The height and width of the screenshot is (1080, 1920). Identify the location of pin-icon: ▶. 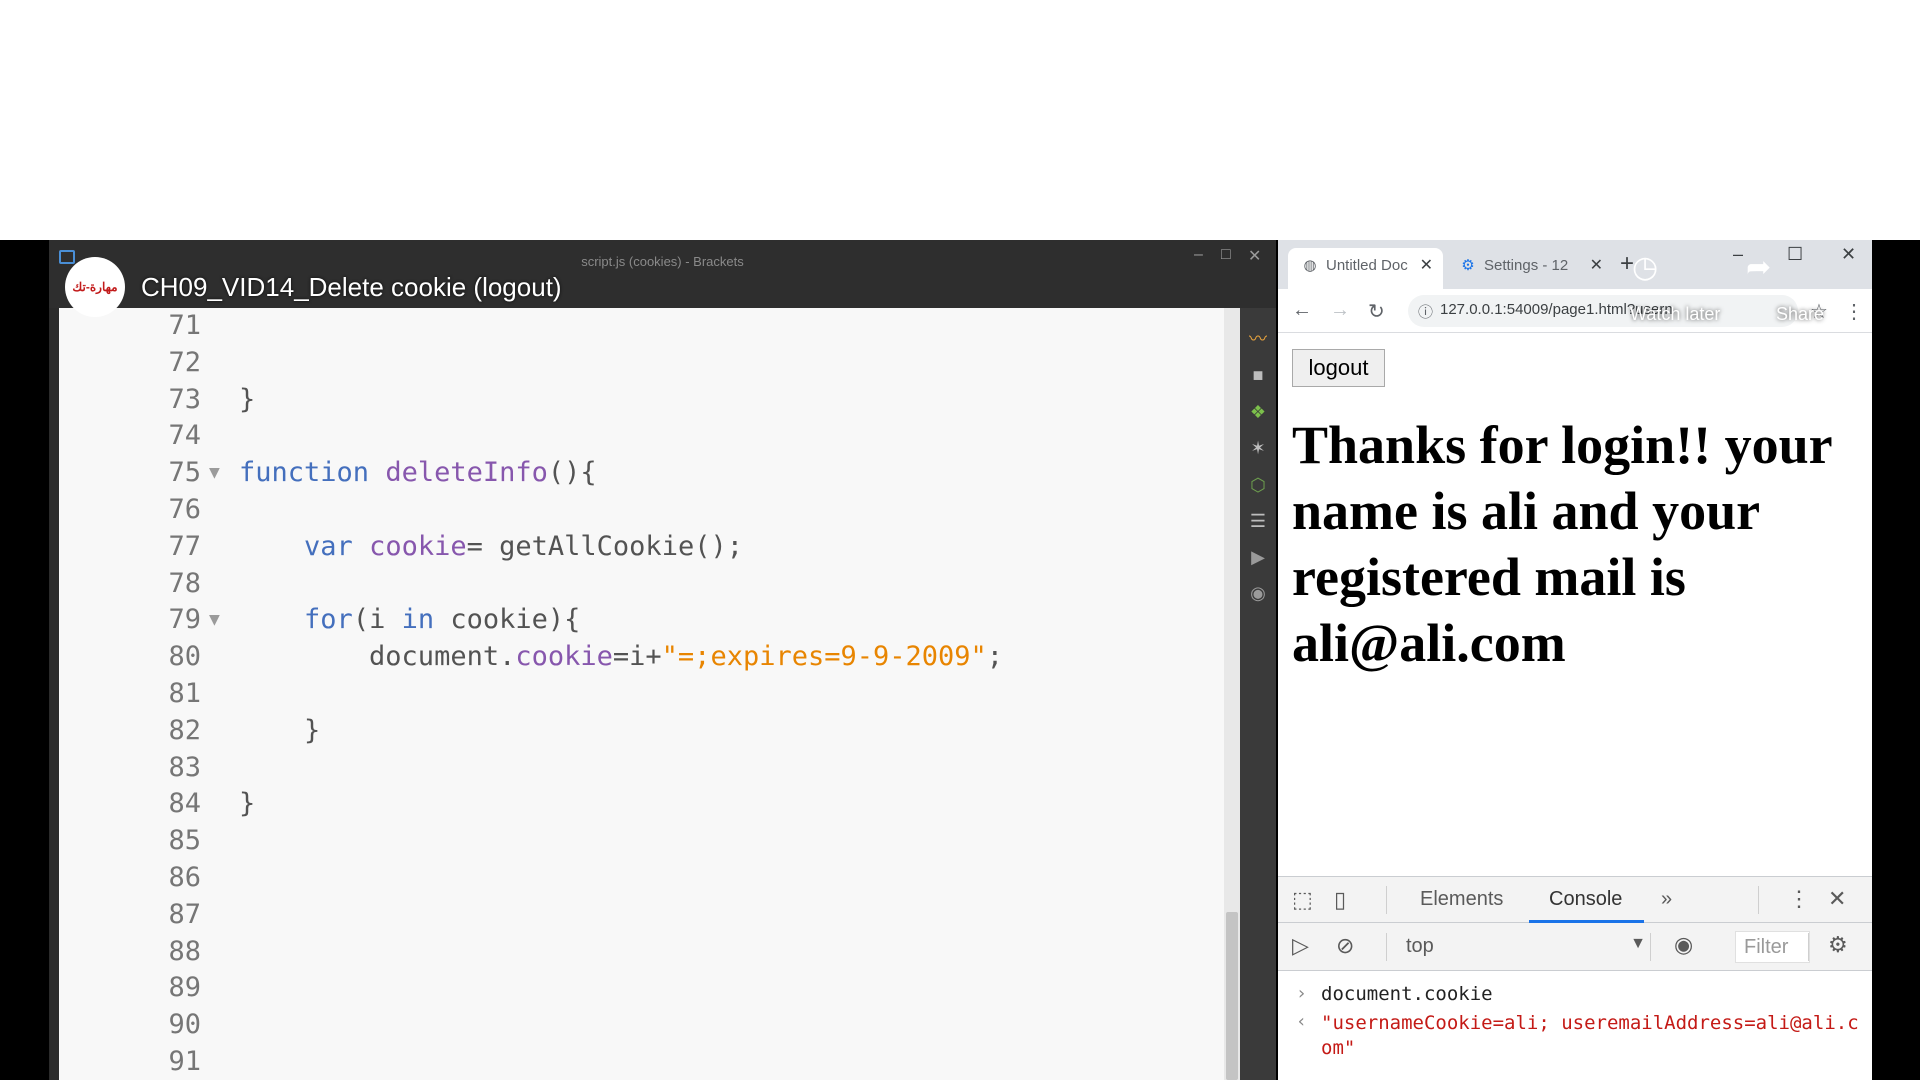
(1258, 557).